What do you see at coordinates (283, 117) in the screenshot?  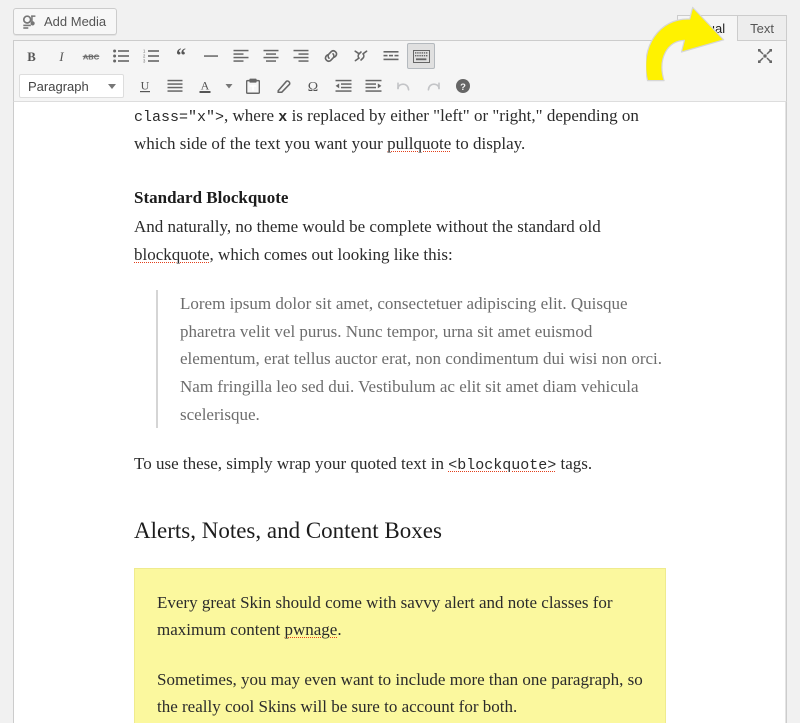 I see `code-x: x` at bounding box center [283, 117].